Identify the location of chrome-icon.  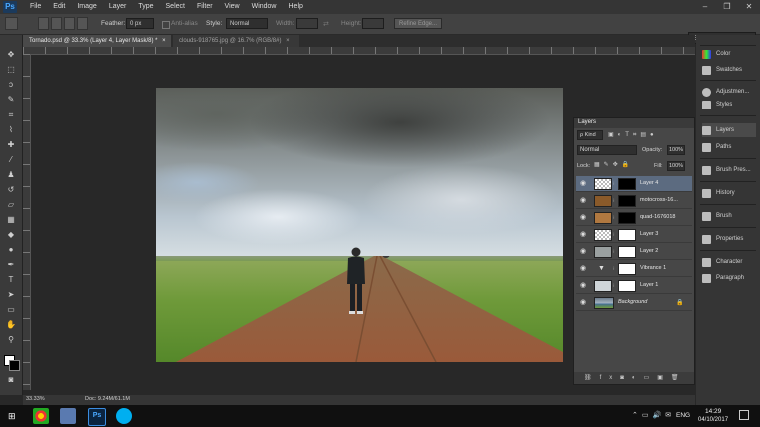
(41, 416).